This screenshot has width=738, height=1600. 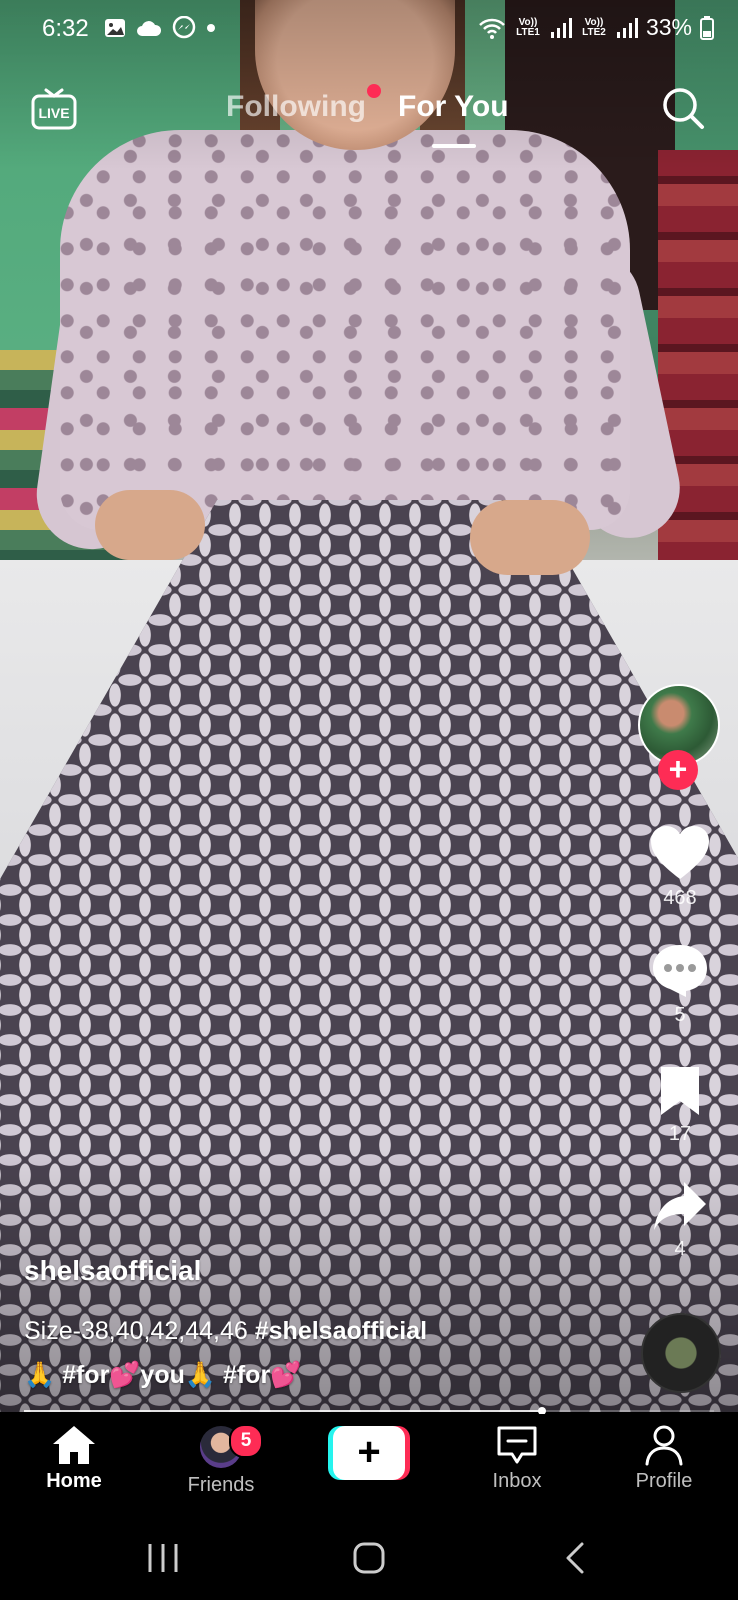 What do you see at coordinates (296, 107) in the screenshot?
I see `tab-following: Following` at bounding box center [296, 107].